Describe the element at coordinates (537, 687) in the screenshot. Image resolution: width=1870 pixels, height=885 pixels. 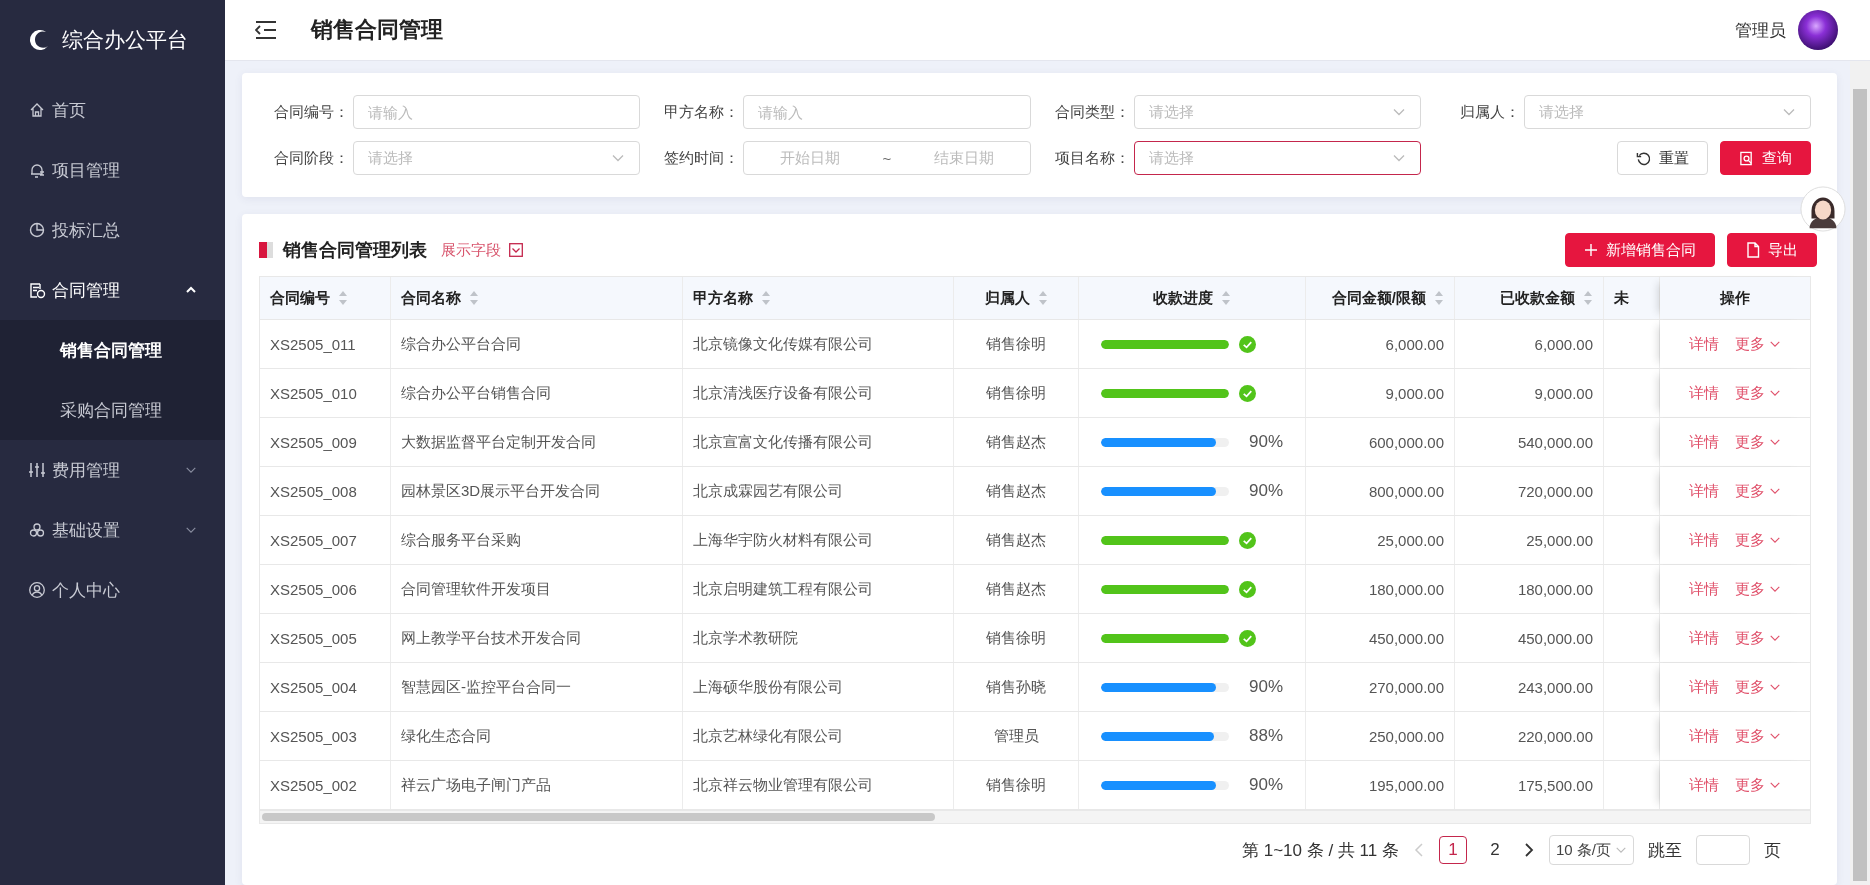
I see `table-cell: 智慧园区-监控平台合同一` at that location.